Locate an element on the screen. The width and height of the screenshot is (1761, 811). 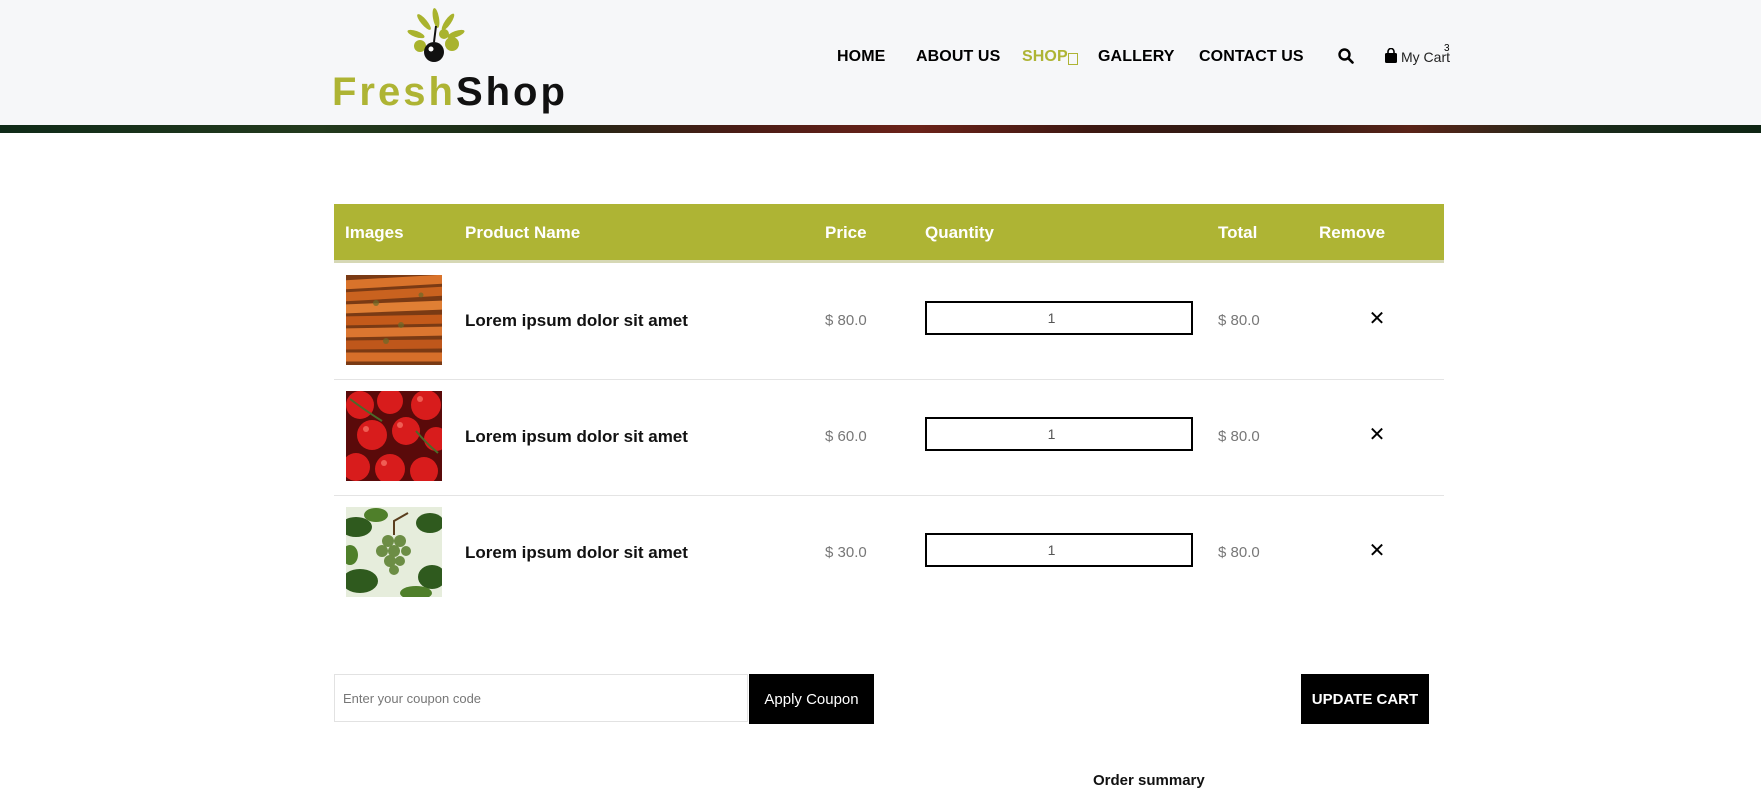
order-summary-title: Order summary is located at coordinates (1149, 780).